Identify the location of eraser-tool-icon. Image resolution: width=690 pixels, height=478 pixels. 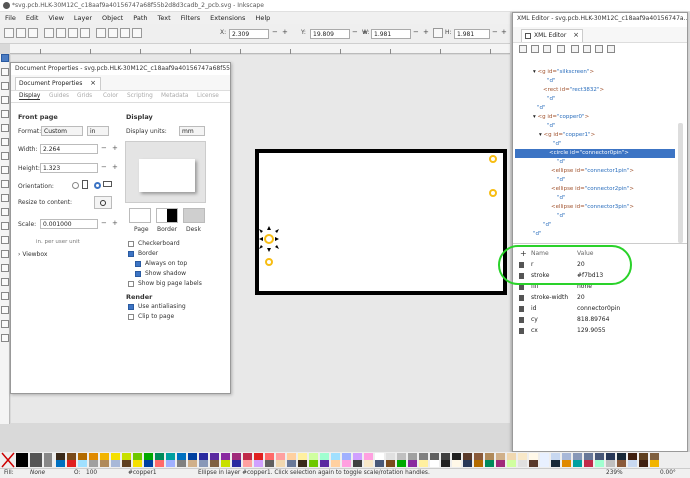
(5, 254).